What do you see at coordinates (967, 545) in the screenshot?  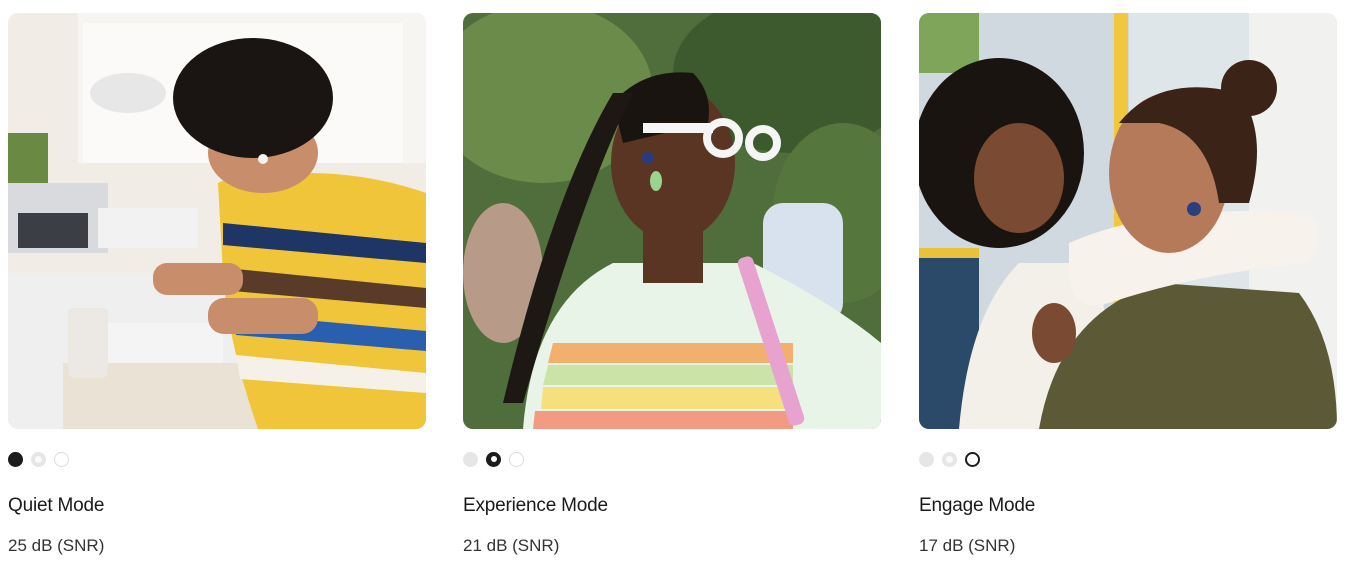 I see `mode-spec: 17 dB (SNR)` at bounding box center [967, 545].